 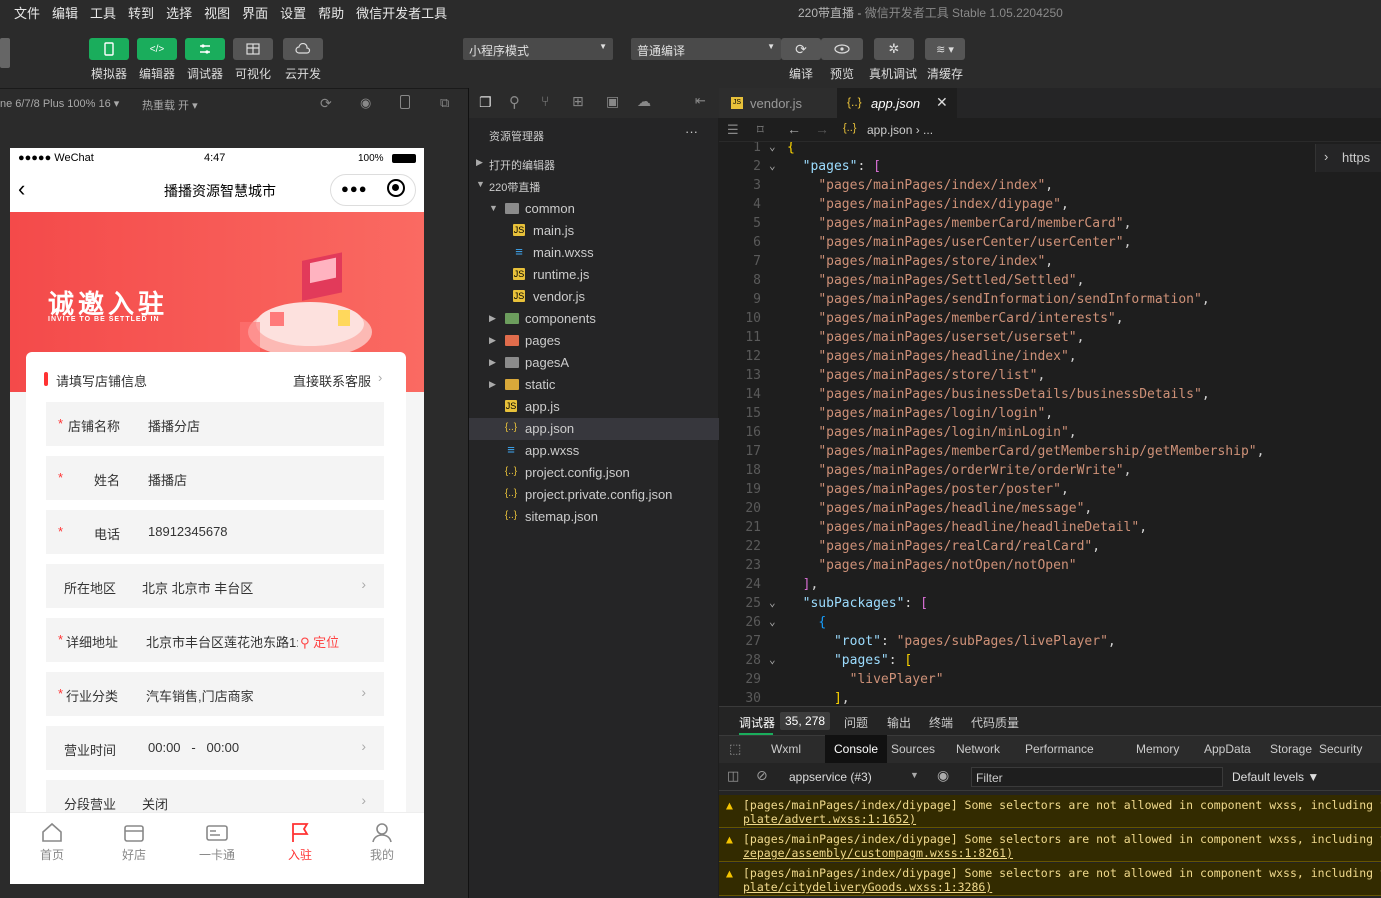 What do you see at coordinates (794, 129) in the screenshot?
I see `back-icon: ←` at bounding box center [794, 129].